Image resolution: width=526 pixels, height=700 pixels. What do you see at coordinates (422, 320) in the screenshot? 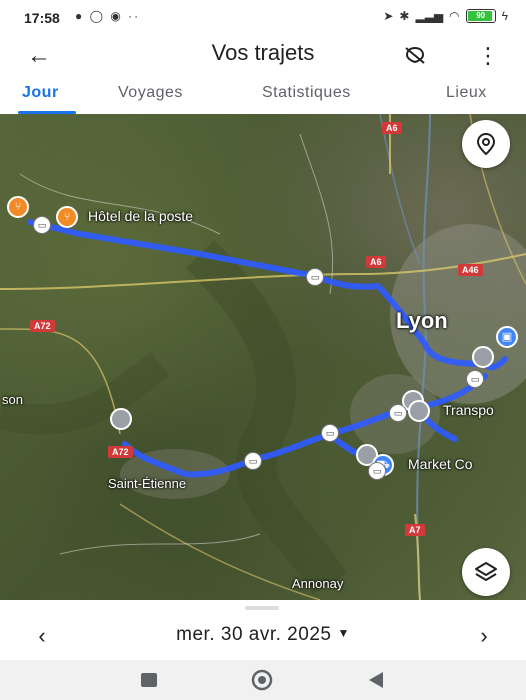
I see `city-label-lyon: Lyon` at bounding box center [422, 320].